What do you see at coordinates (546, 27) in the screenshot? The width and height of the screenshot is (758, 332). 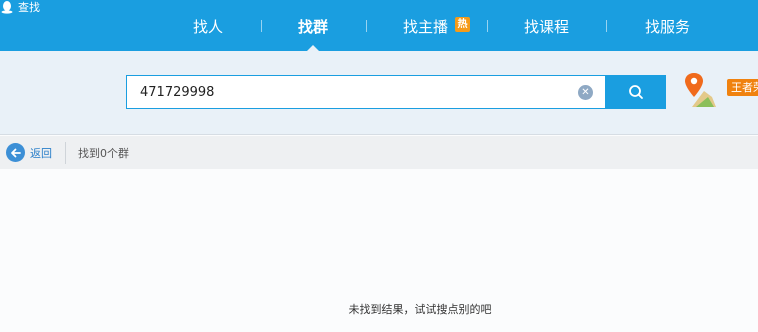 I see `tab-find-courses: 找课程` at bounding box center [546, 27].